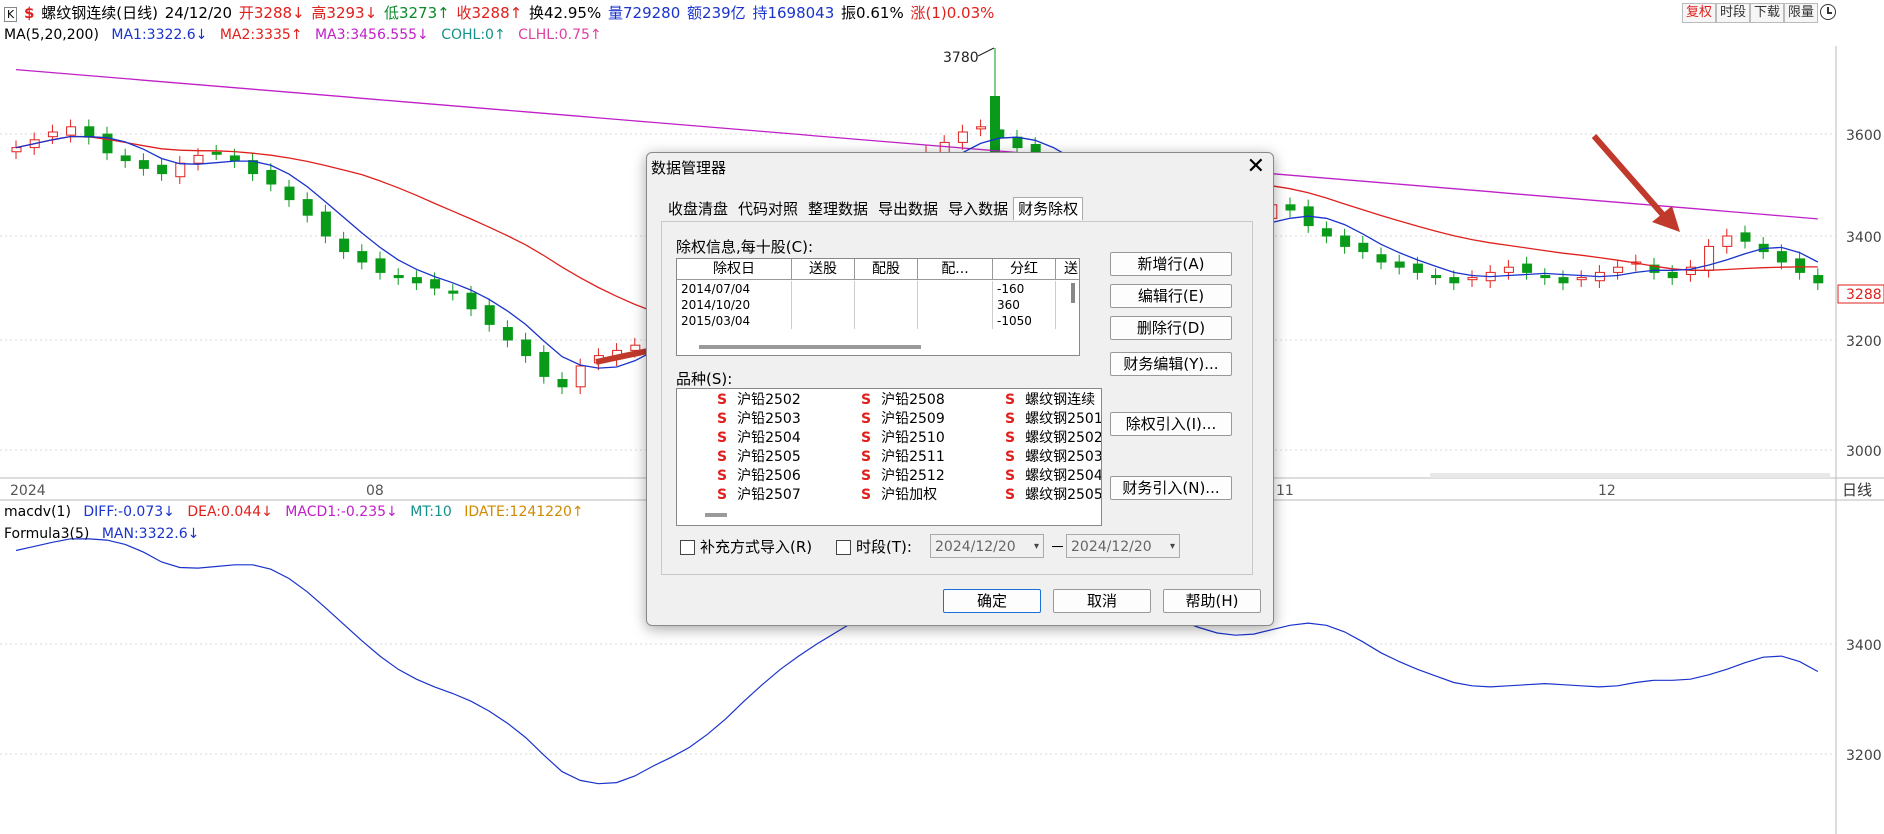 This screenshot has height=834, width=1884. I want to click on tab-close-clear: 收盘清盘, so click(698, 209).